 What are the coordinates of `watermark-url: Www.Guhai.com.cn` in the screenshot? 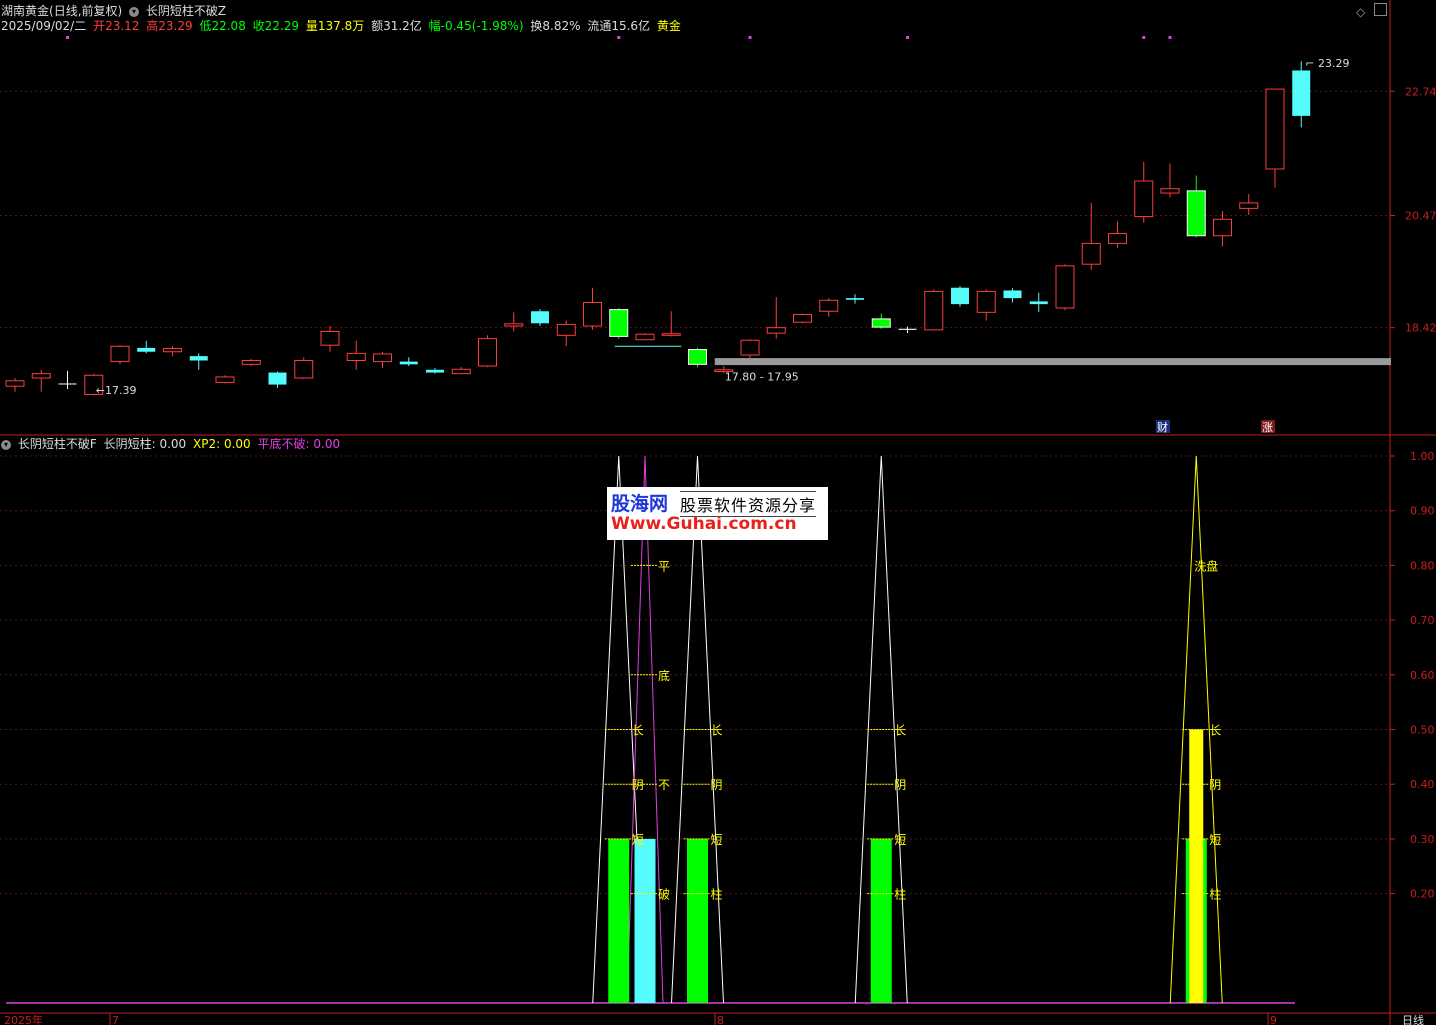 It's located at (704, 524).